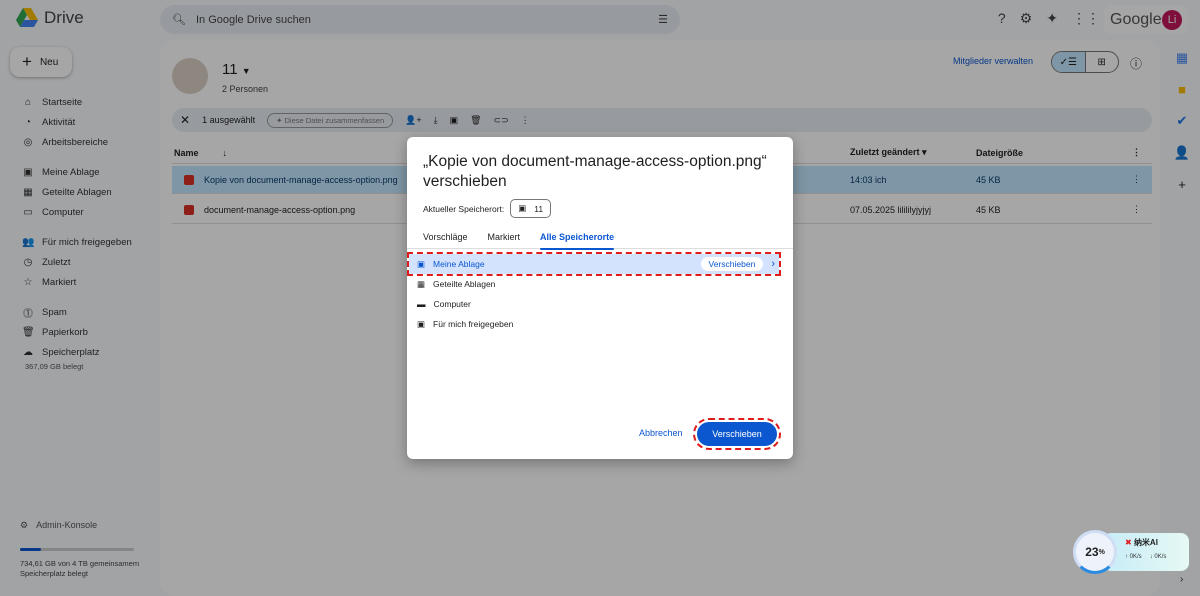 Image resolution: width=1200 pixels, height=596 pixels. Describe the element at coordinates (421, 283) in the screenshot. I see `shared-drives-icon: ▦` at that location.